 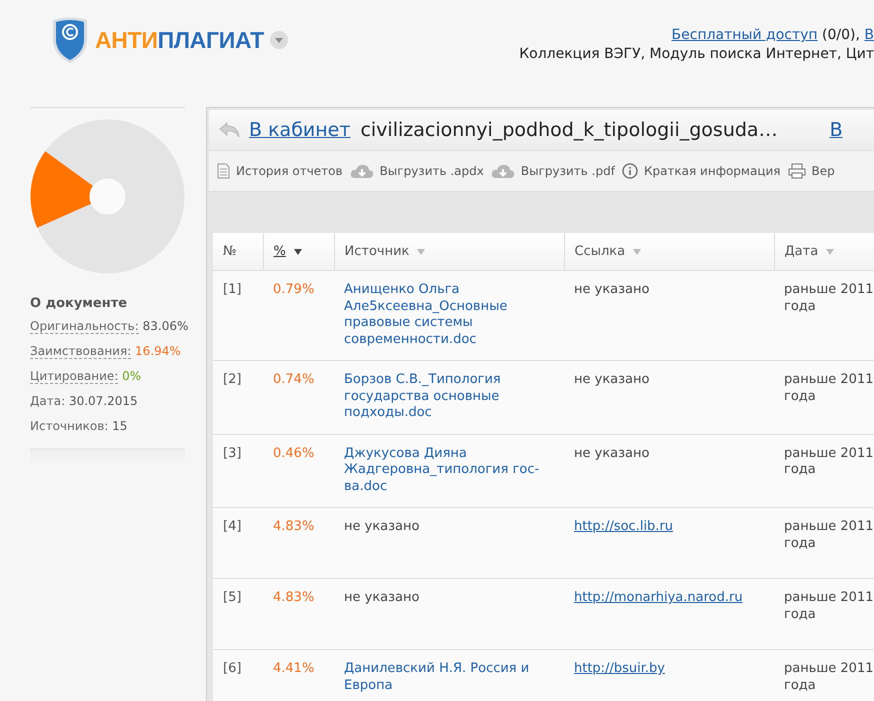 I want to click on source-name: Джукусова Дияна Жадгеровна_типология гос-ва.doc, so click(x=450, y=470).